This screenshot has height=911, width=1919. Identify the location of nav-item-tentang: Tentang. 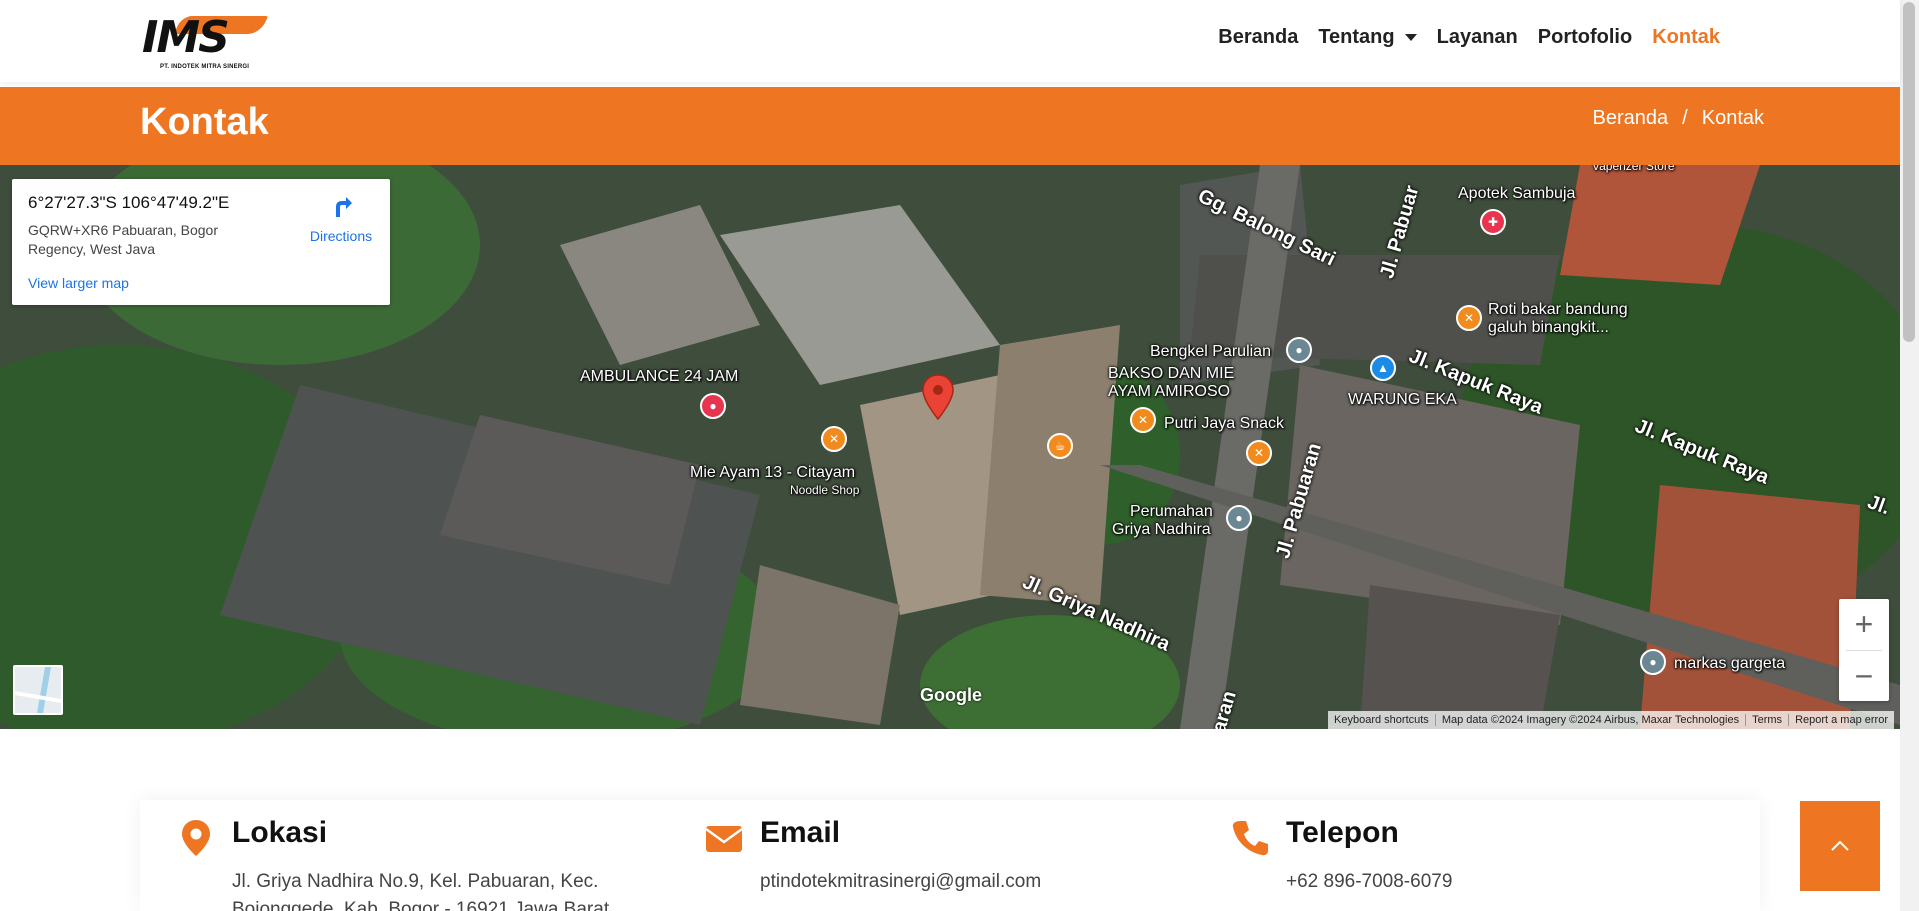
(1367, 37).